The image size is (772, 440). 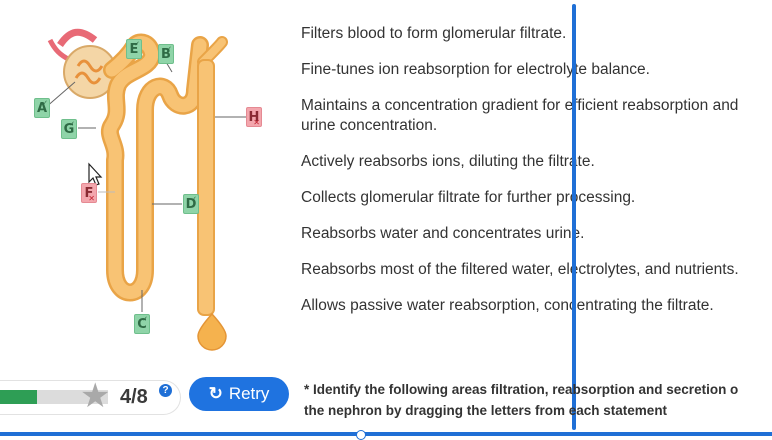 What do you see at coordinates (361, 435) in the screenshot?
I see `scrollbar-knob` at bounding box center [361, 435].